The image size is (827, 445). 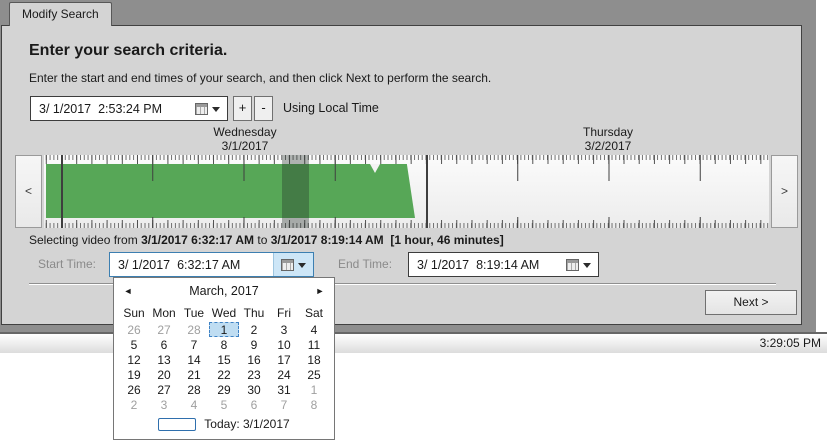 I want to click on next-button-label: Next >, so click(x=751, y=302).